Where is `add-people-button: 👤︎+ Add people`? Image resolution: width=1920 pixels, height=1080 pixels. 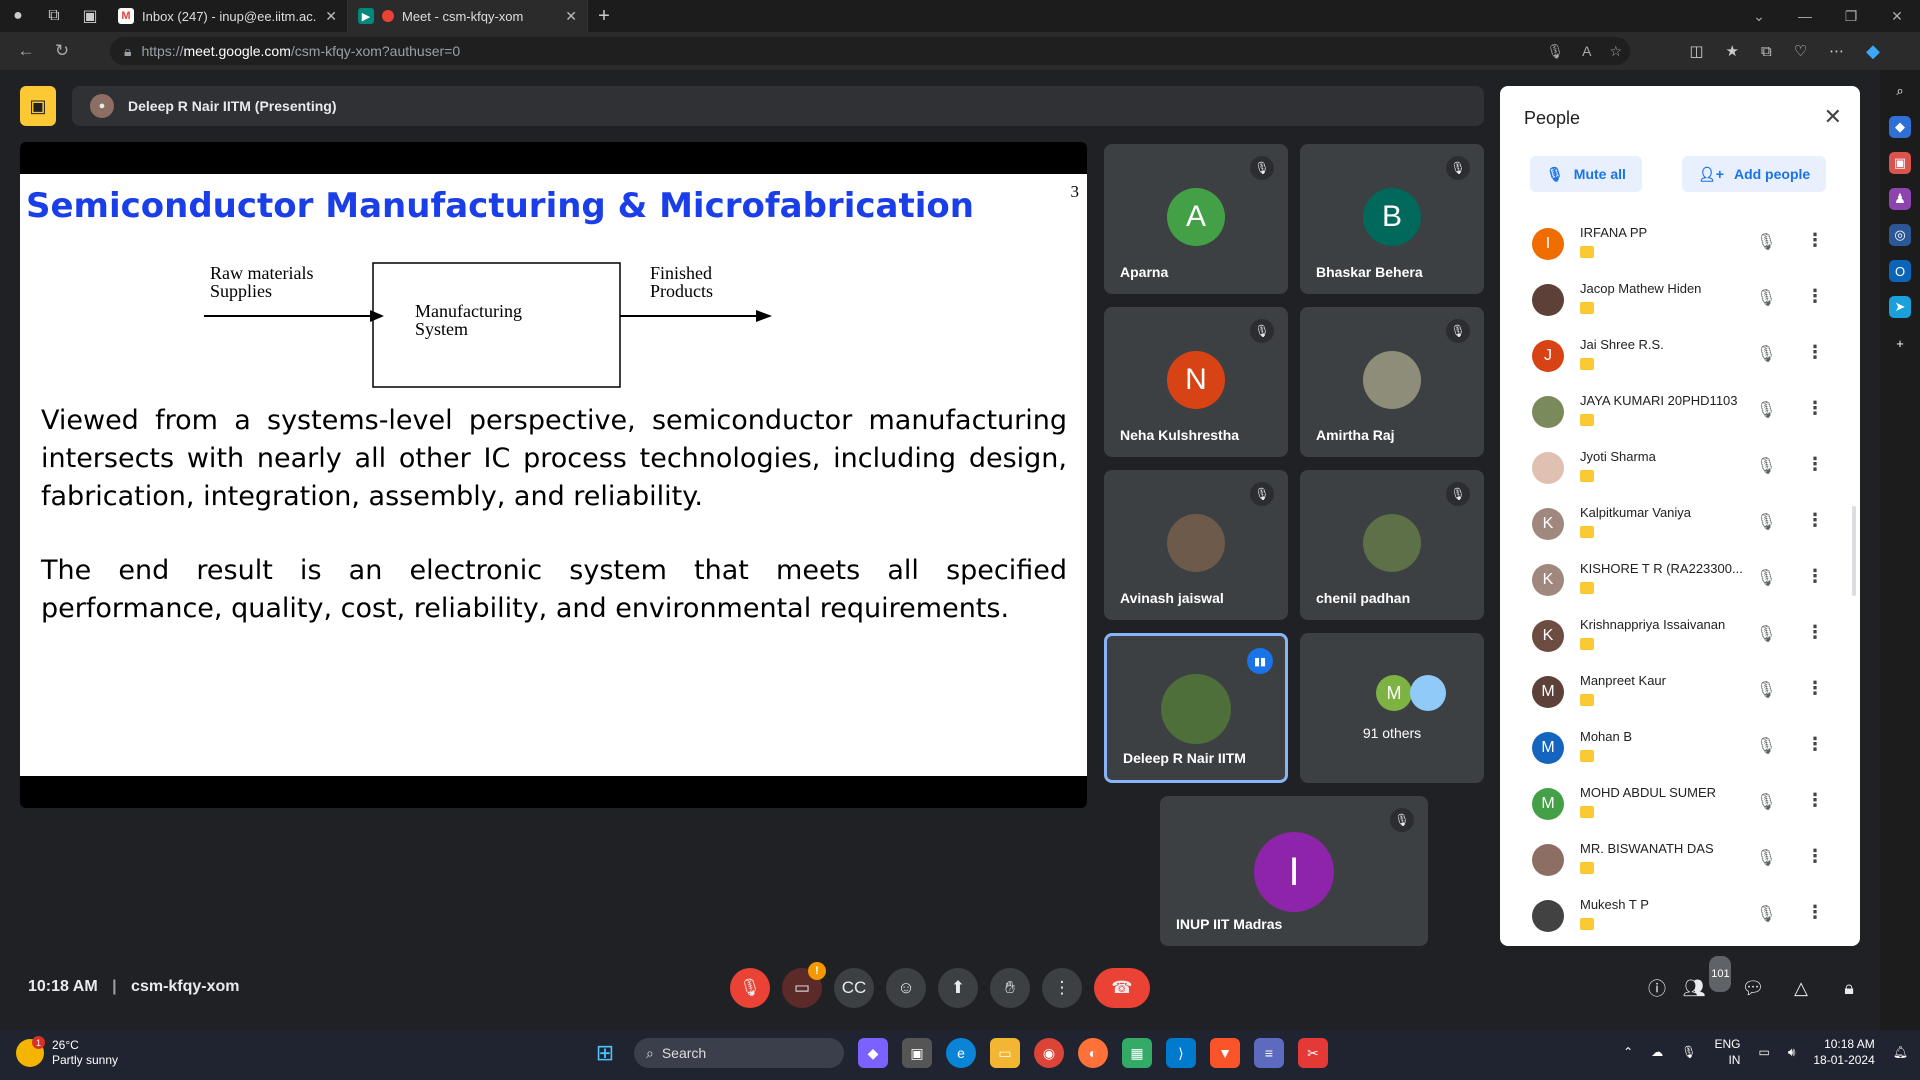 add-people-button: 👤︎+ Add people is located at coordinates (1754, 174).